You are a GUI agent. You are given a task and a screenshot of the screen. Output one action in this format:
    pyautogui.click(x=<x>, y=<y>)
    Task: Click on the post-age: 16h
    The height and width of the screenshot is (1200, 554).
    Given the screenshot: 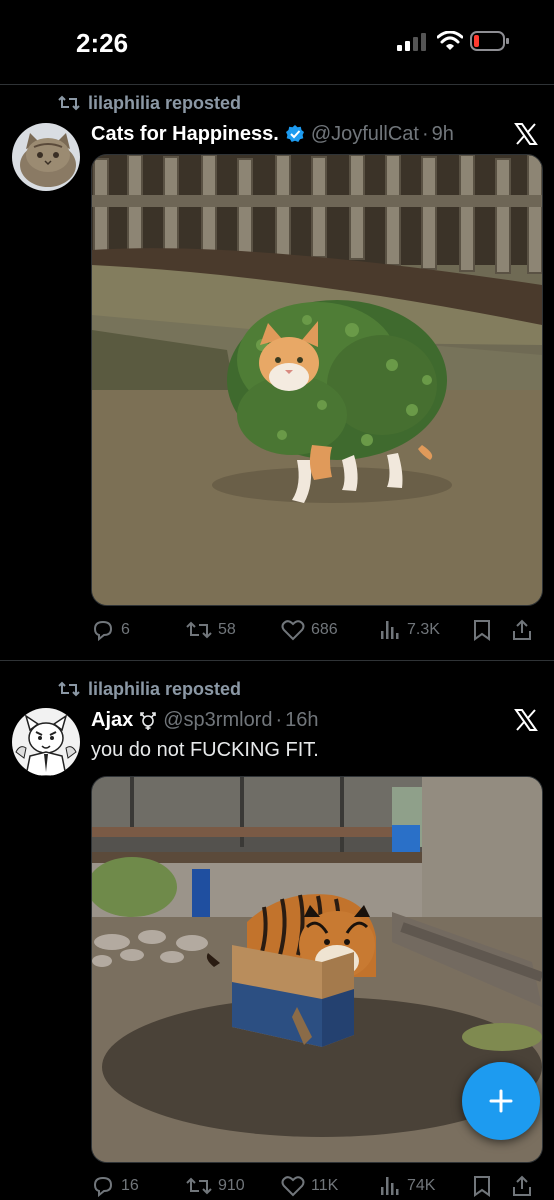 What is the action you would take?
    pyautogui.click(x=302, y=719)
    